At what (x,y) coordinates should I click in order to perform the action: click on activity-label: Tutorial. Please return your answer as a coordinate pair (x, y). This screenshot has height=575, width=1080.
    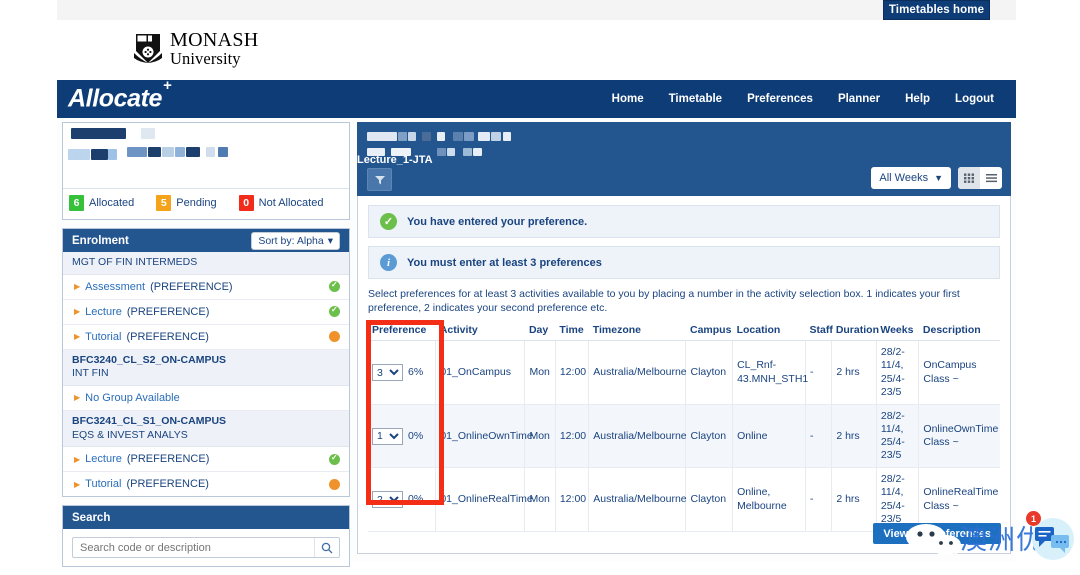
    Looking at the image, I should click on (103, 484).